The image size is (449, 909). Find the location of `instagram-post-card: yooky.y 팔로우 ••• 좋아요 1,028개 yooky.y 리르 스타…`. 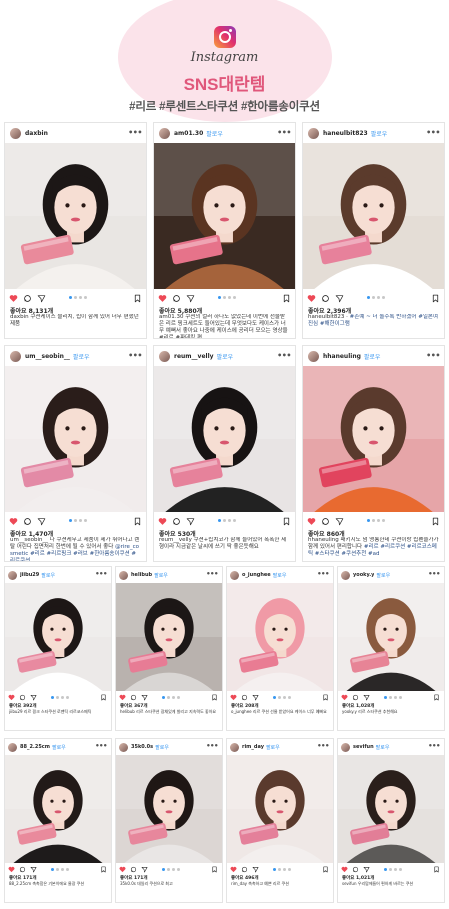

instagram-post-card: yooky.y 팔로우 ••• 좋아요 1,028개 yooky.y 리르 스타… is located at coordinates (391, 648).